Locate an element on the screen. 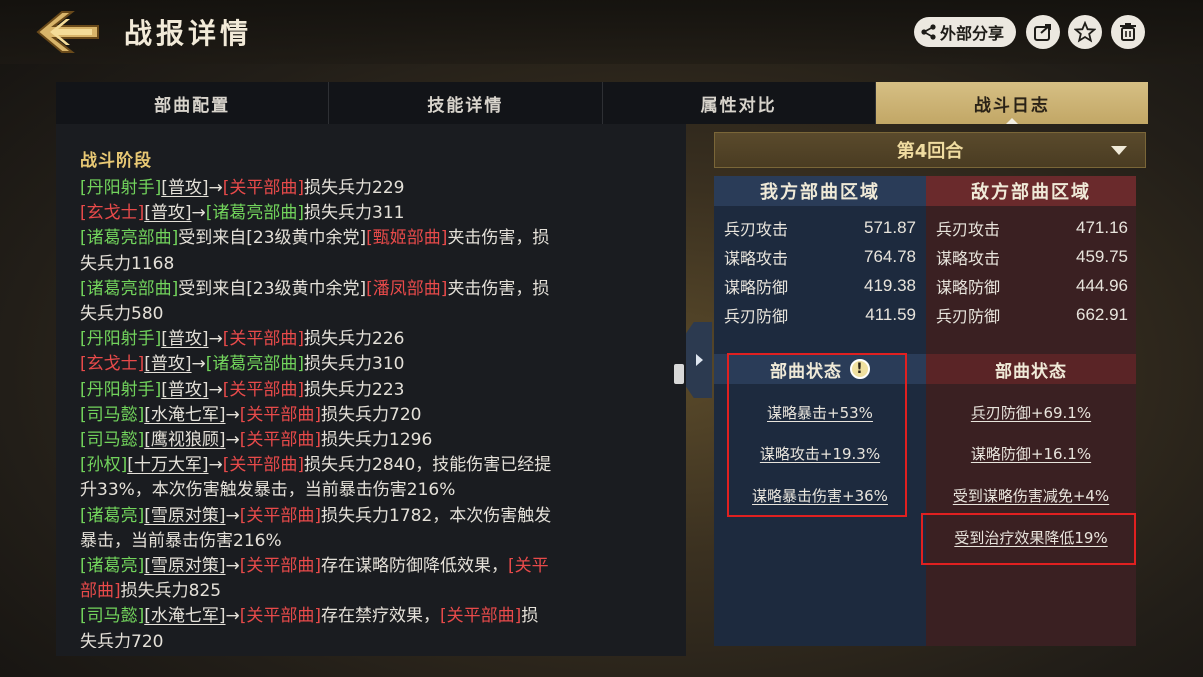 The width and height of the screenshot is (1203, 677). stat-value: 471.16 is located at coordinates (1102, 227).